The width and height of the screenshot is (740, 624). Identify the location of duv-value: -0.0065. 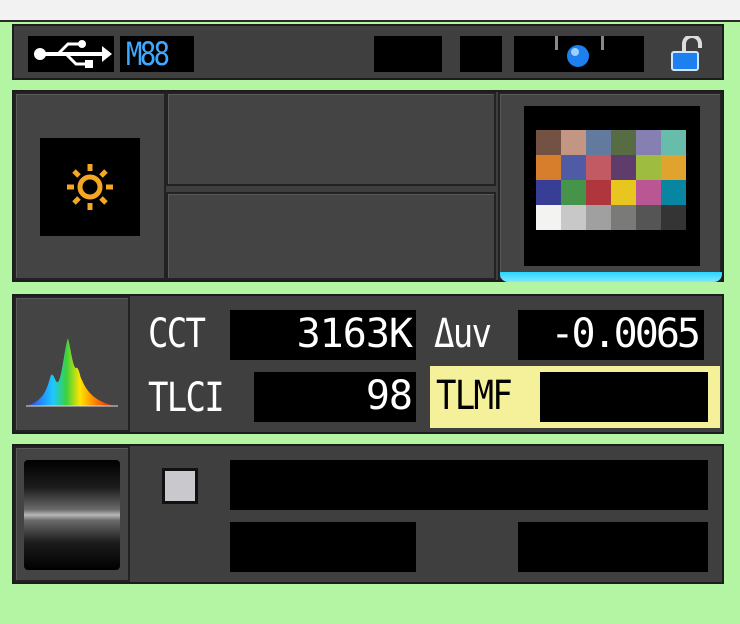
(625, 334).